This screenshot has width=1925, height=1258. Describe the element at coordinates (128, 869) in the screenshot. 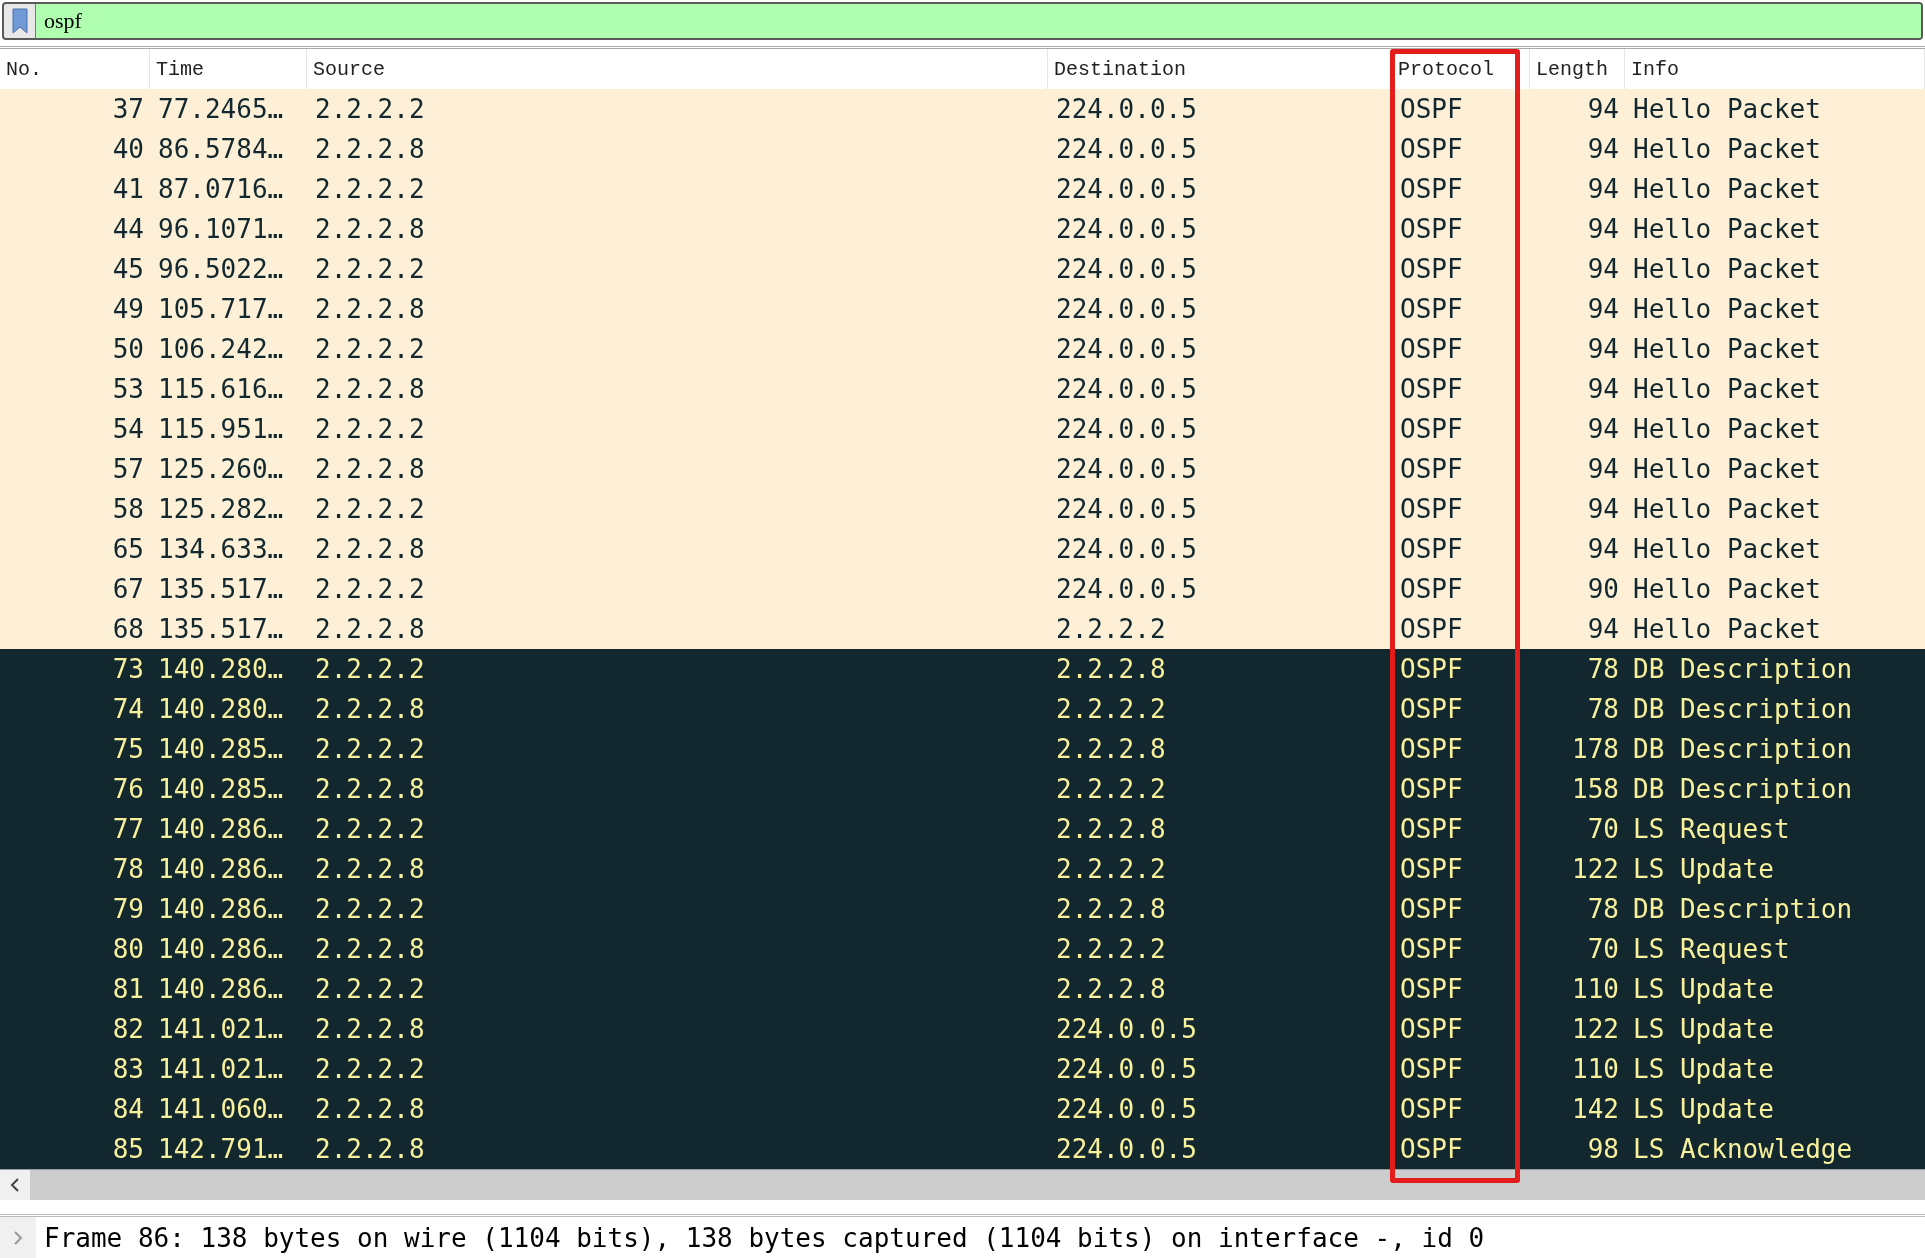

I see `table-cell-text: 78` at that location.